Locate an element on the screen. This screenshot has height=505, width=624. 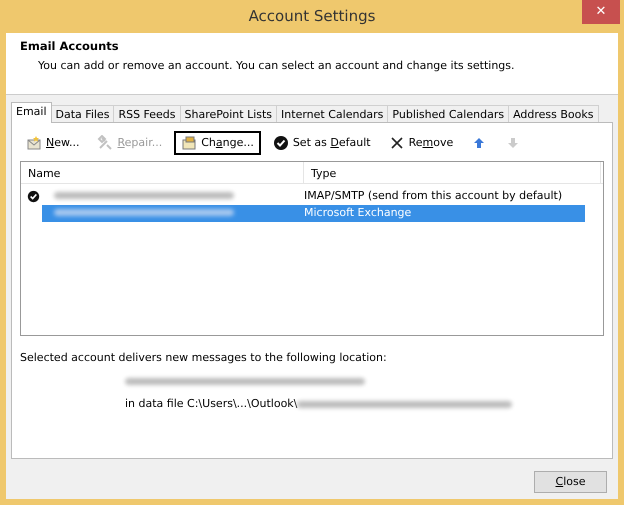
default-button: Set as Default is located at coordinates (321, 143).